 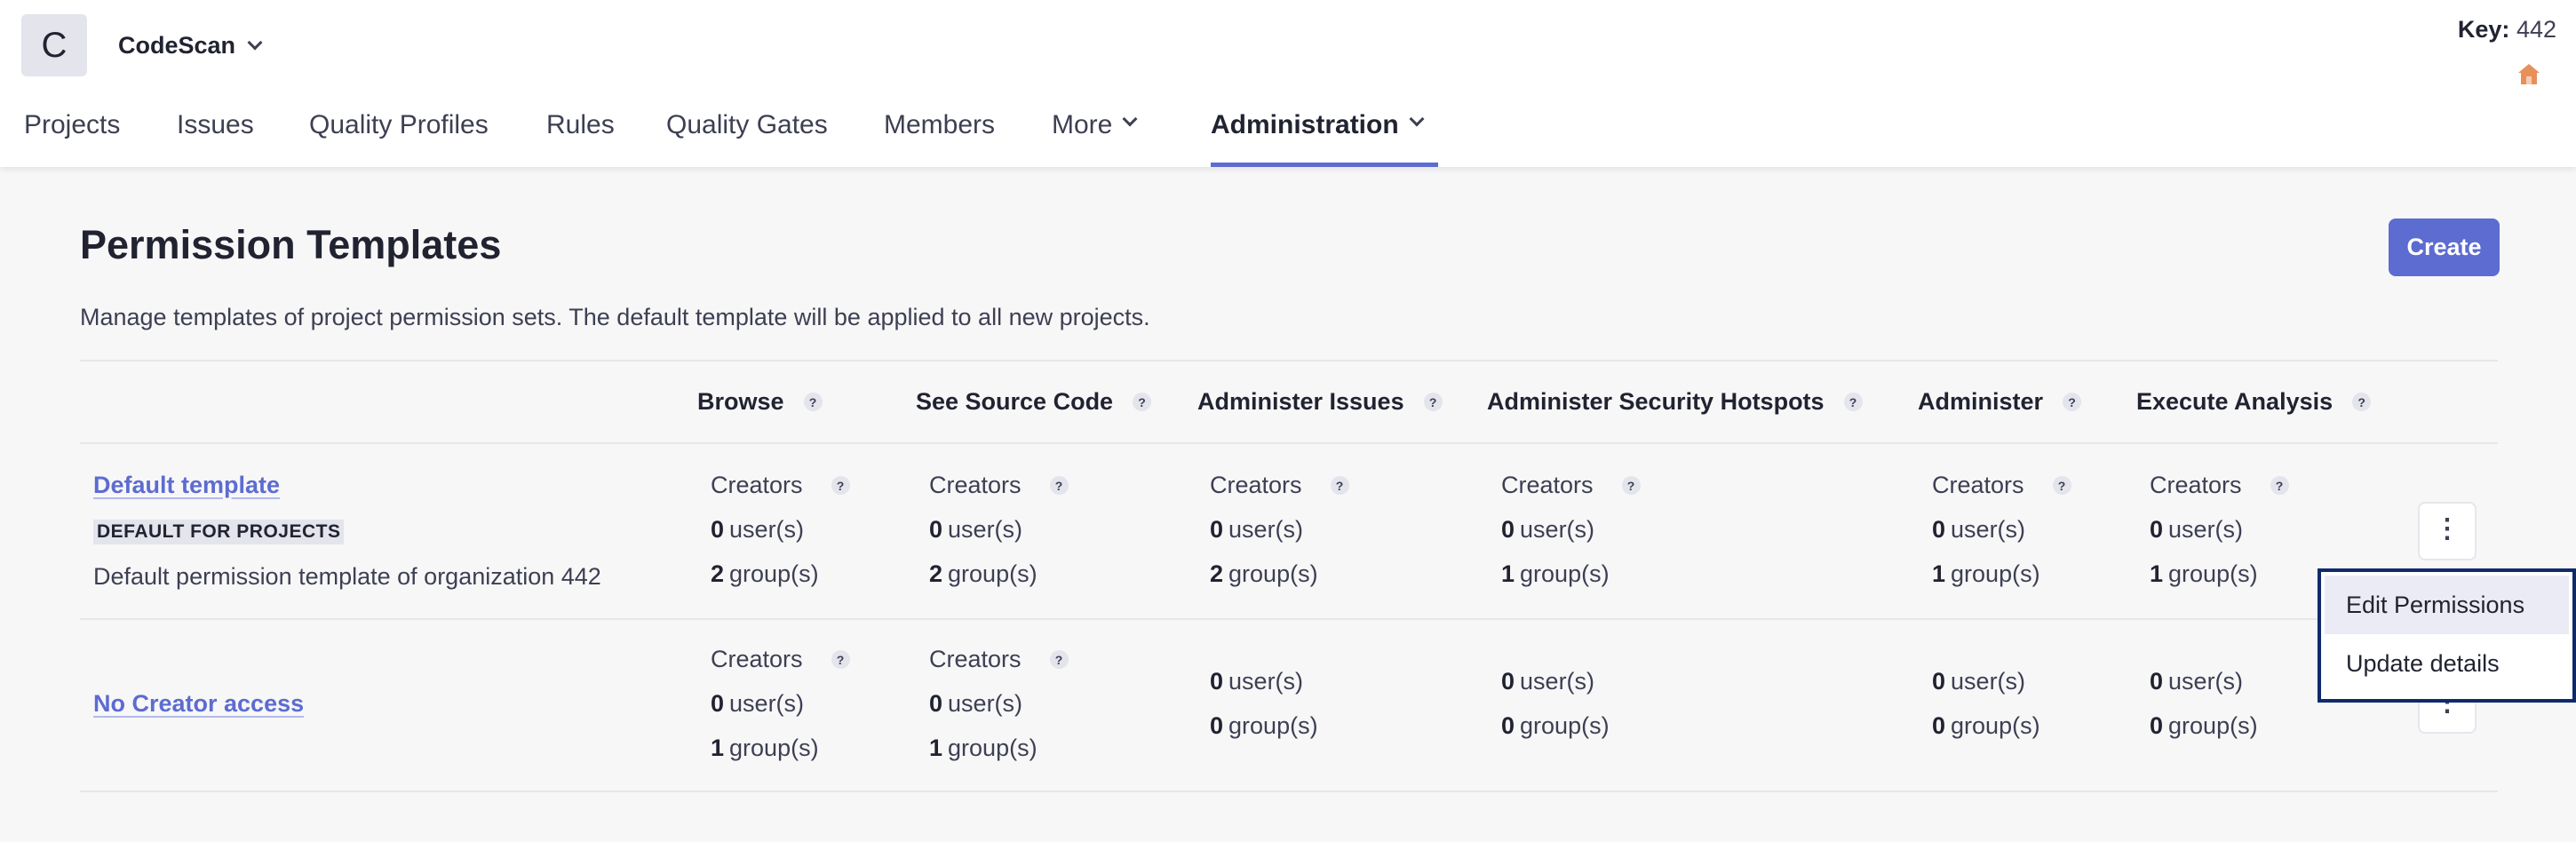 What do you see at coordinates (215, 132) in the screenshot?
I see `nav-issues: Issues` at bounding box center [215, 132].